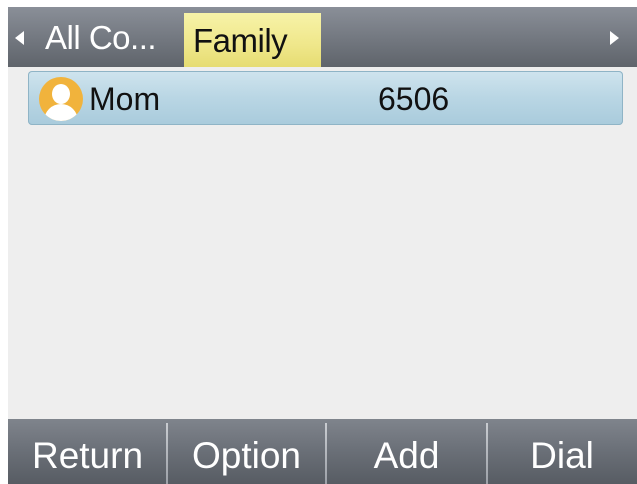 The image size is (637, 484). What do you see at coordinates (87, 451) in the screenshot?
I see `return-button: Return` at bounding box center [87, 451].